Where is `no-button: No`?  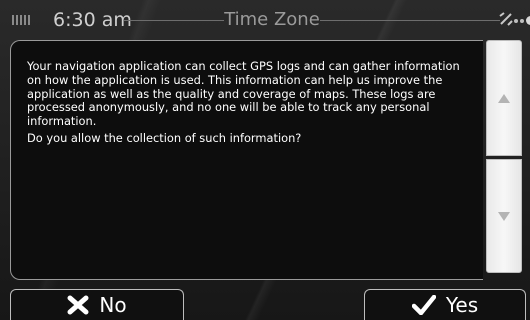 no-button: No is located at coordinates (97, 304).